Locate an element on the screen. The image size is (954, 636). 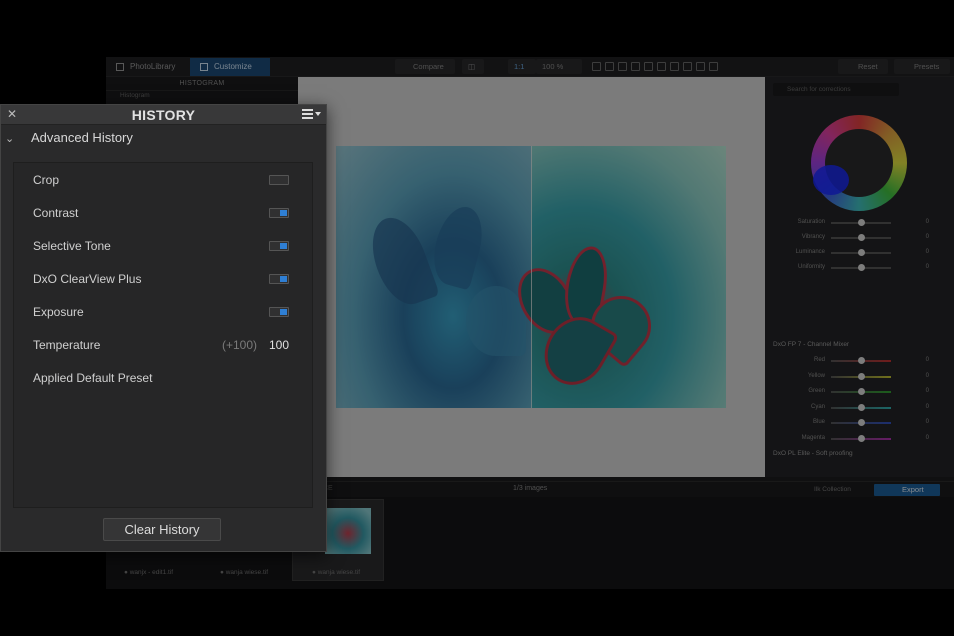
channel-mixer-title: DxO FP 7 - Channel Mixer is located at coordinates (811, 344).